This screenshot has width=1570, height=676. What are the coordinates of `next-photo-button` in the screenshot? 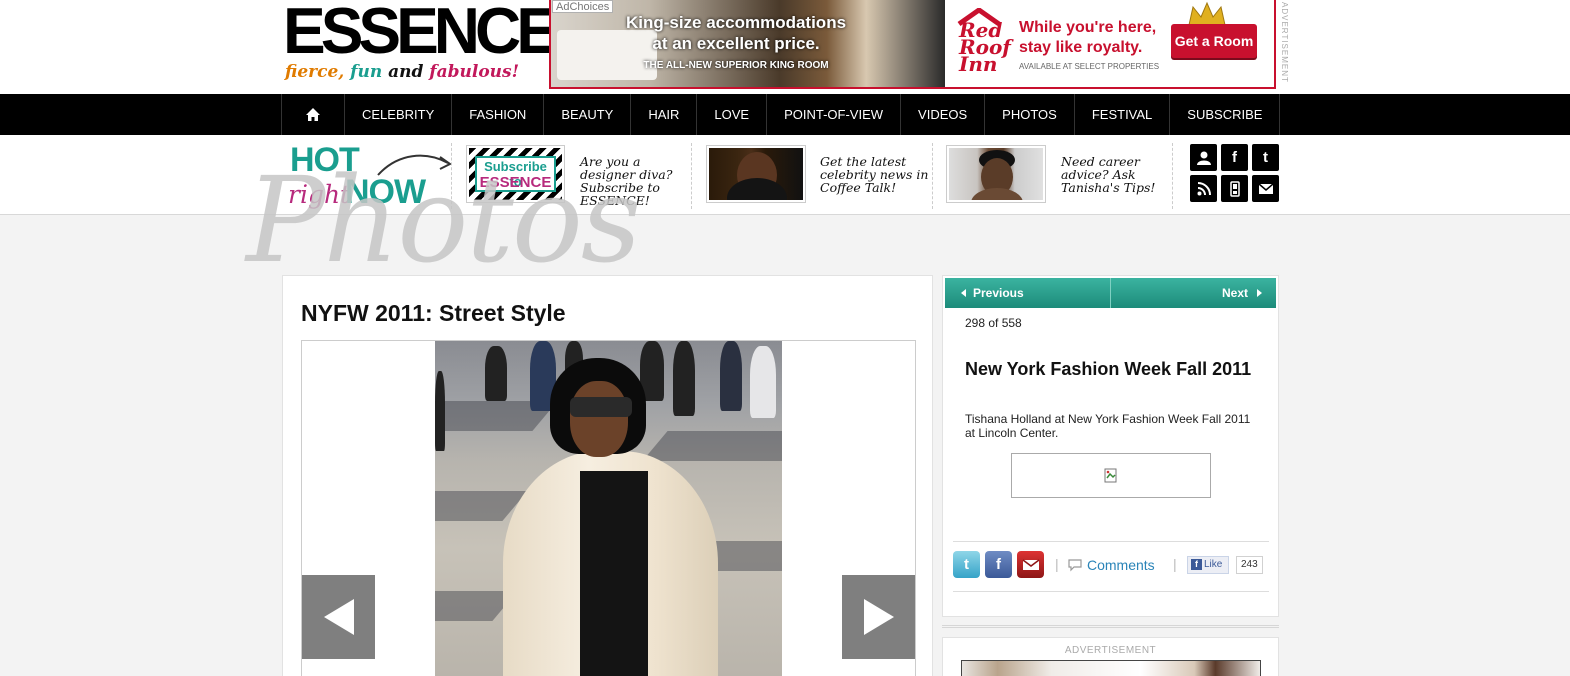 It's located at (878, 617).